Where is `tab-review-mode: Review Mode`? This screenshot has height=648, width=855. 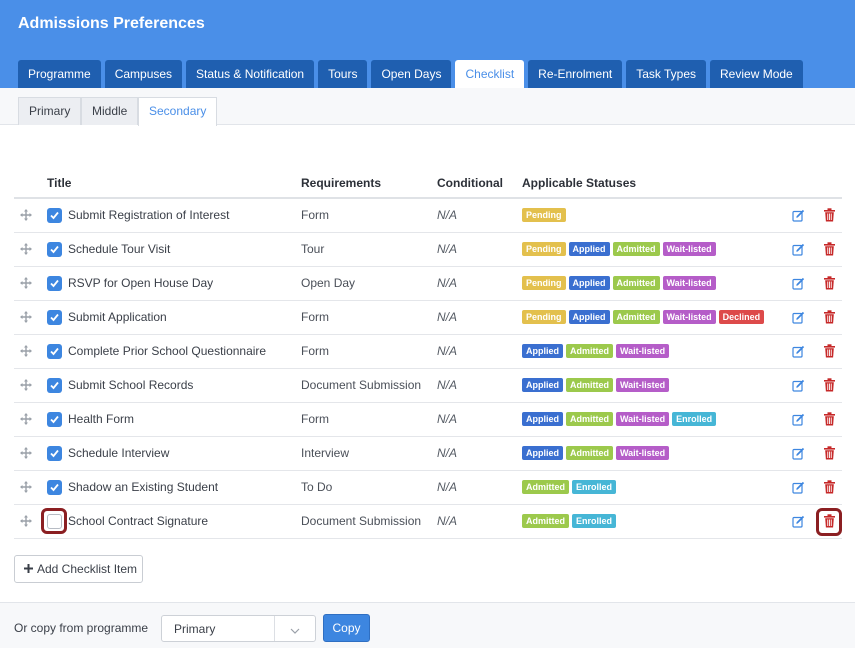 tab-review-mode: Review Mode is located at coordinates (756, 74).